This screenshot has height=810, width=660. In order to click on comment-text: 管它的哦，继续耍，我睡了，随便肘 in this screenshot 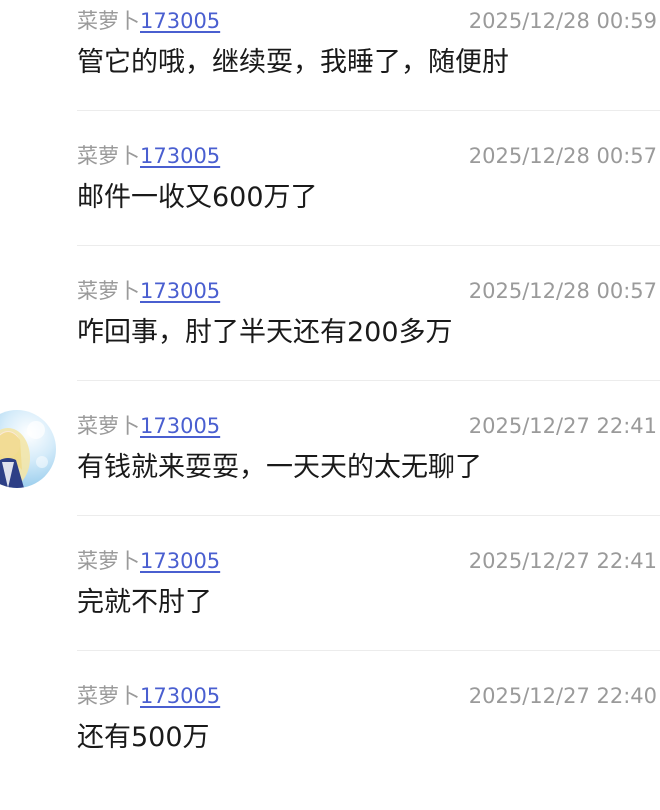, I will do `click(293, 62)`.